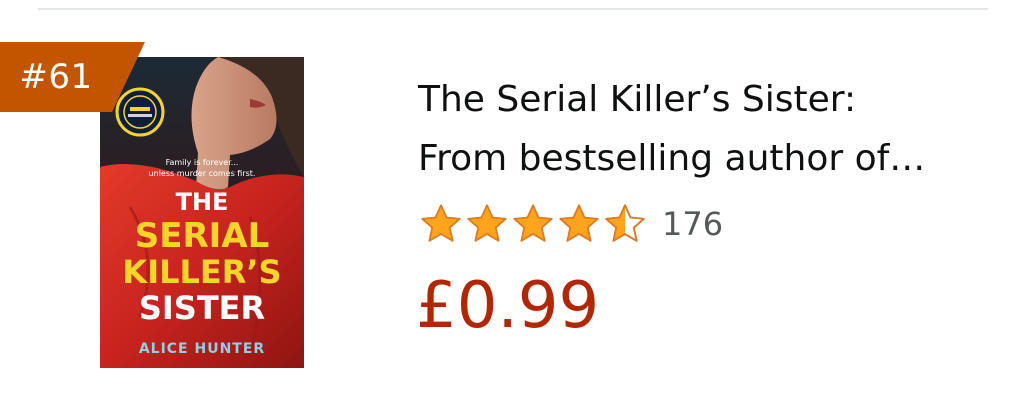 The width and height of the screenshot is (1024, 412). Describe the element at coordinates (202, 202) in the screenshot. I see `cover-title-the: THE` at that location.